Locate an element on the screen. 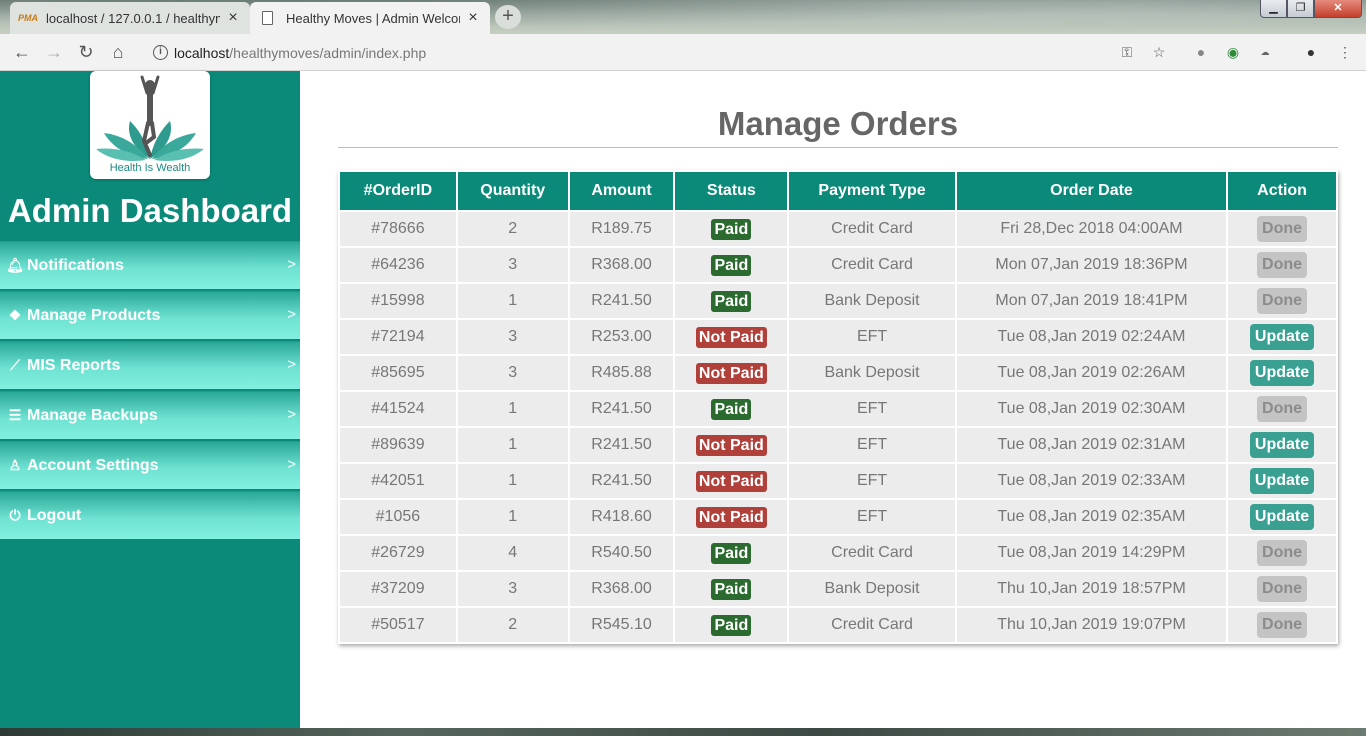  back-button: ← is located at coordinates (22, 52).